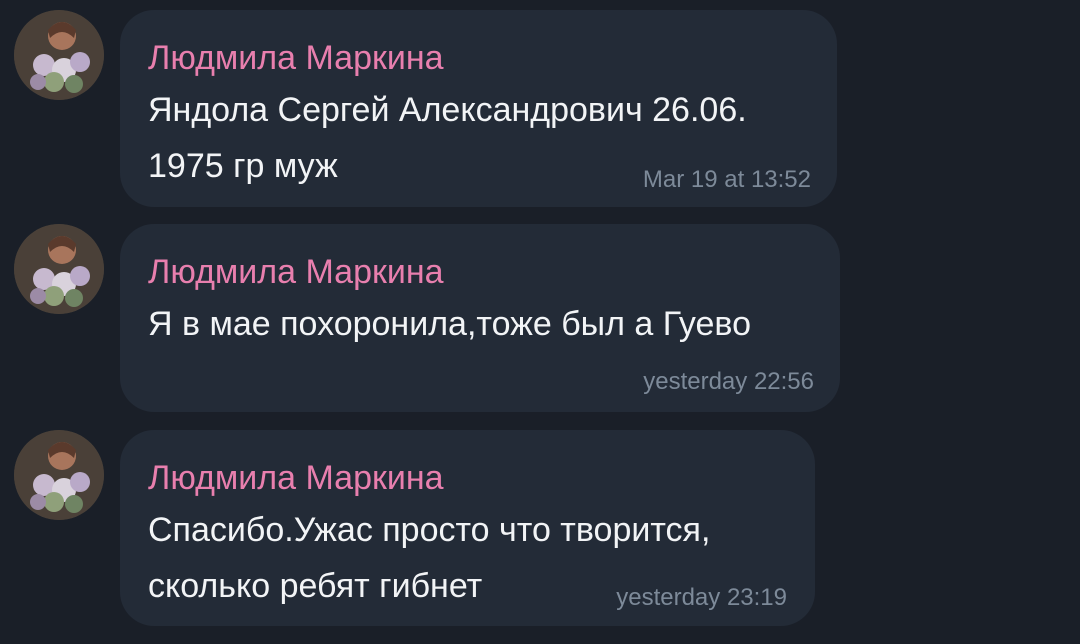 The width and height of the screenshot is (1080, 644). Describe the element at coordinates (701, 597) in the screenshot. I see `message-timestamp: yesterday 23:19` at that location.